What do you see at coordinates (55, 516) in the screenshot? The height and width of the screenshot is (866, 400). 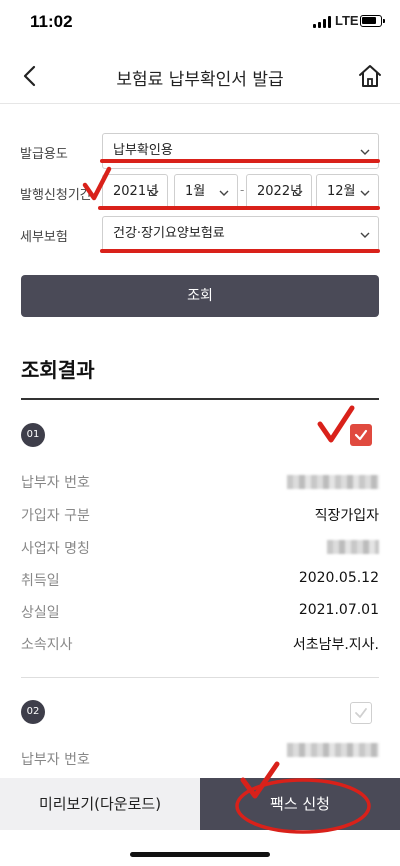 I see `subscriber-type-label: 가입자 구분` at bounding box center [55, 516].